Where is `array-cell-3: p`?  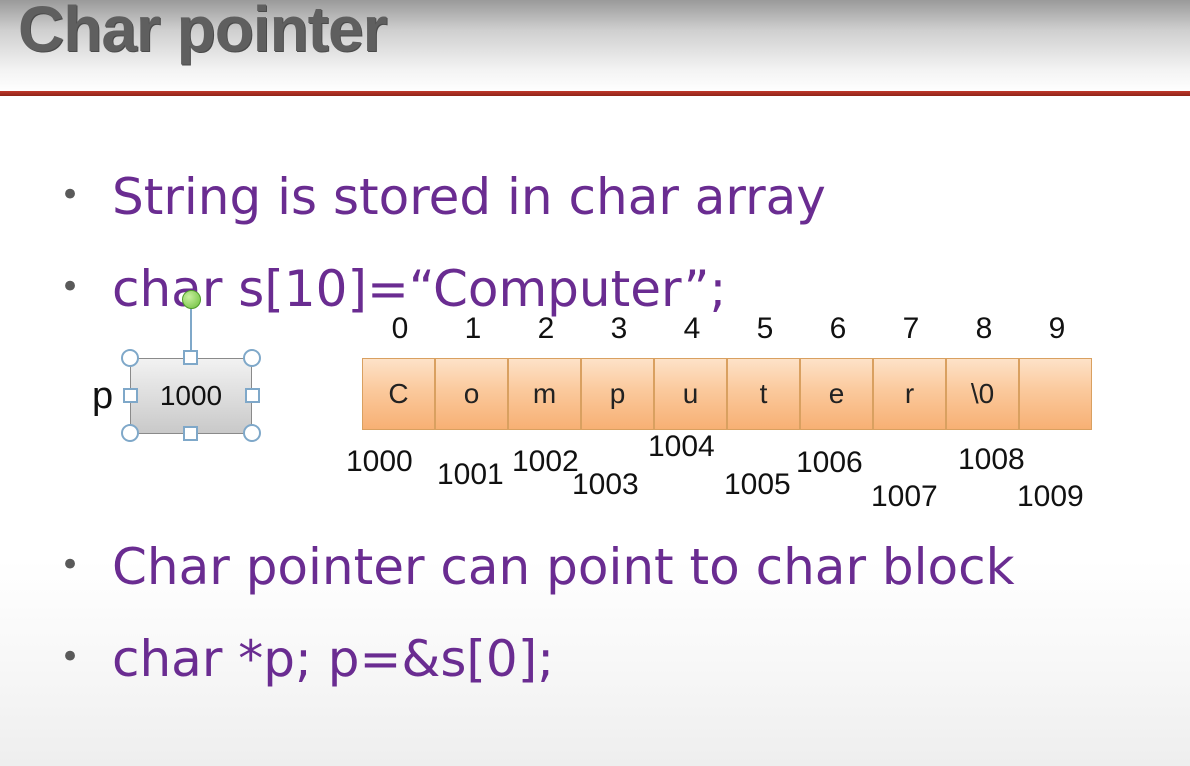 array-cell-3: p is located at coordinates (617, 394).